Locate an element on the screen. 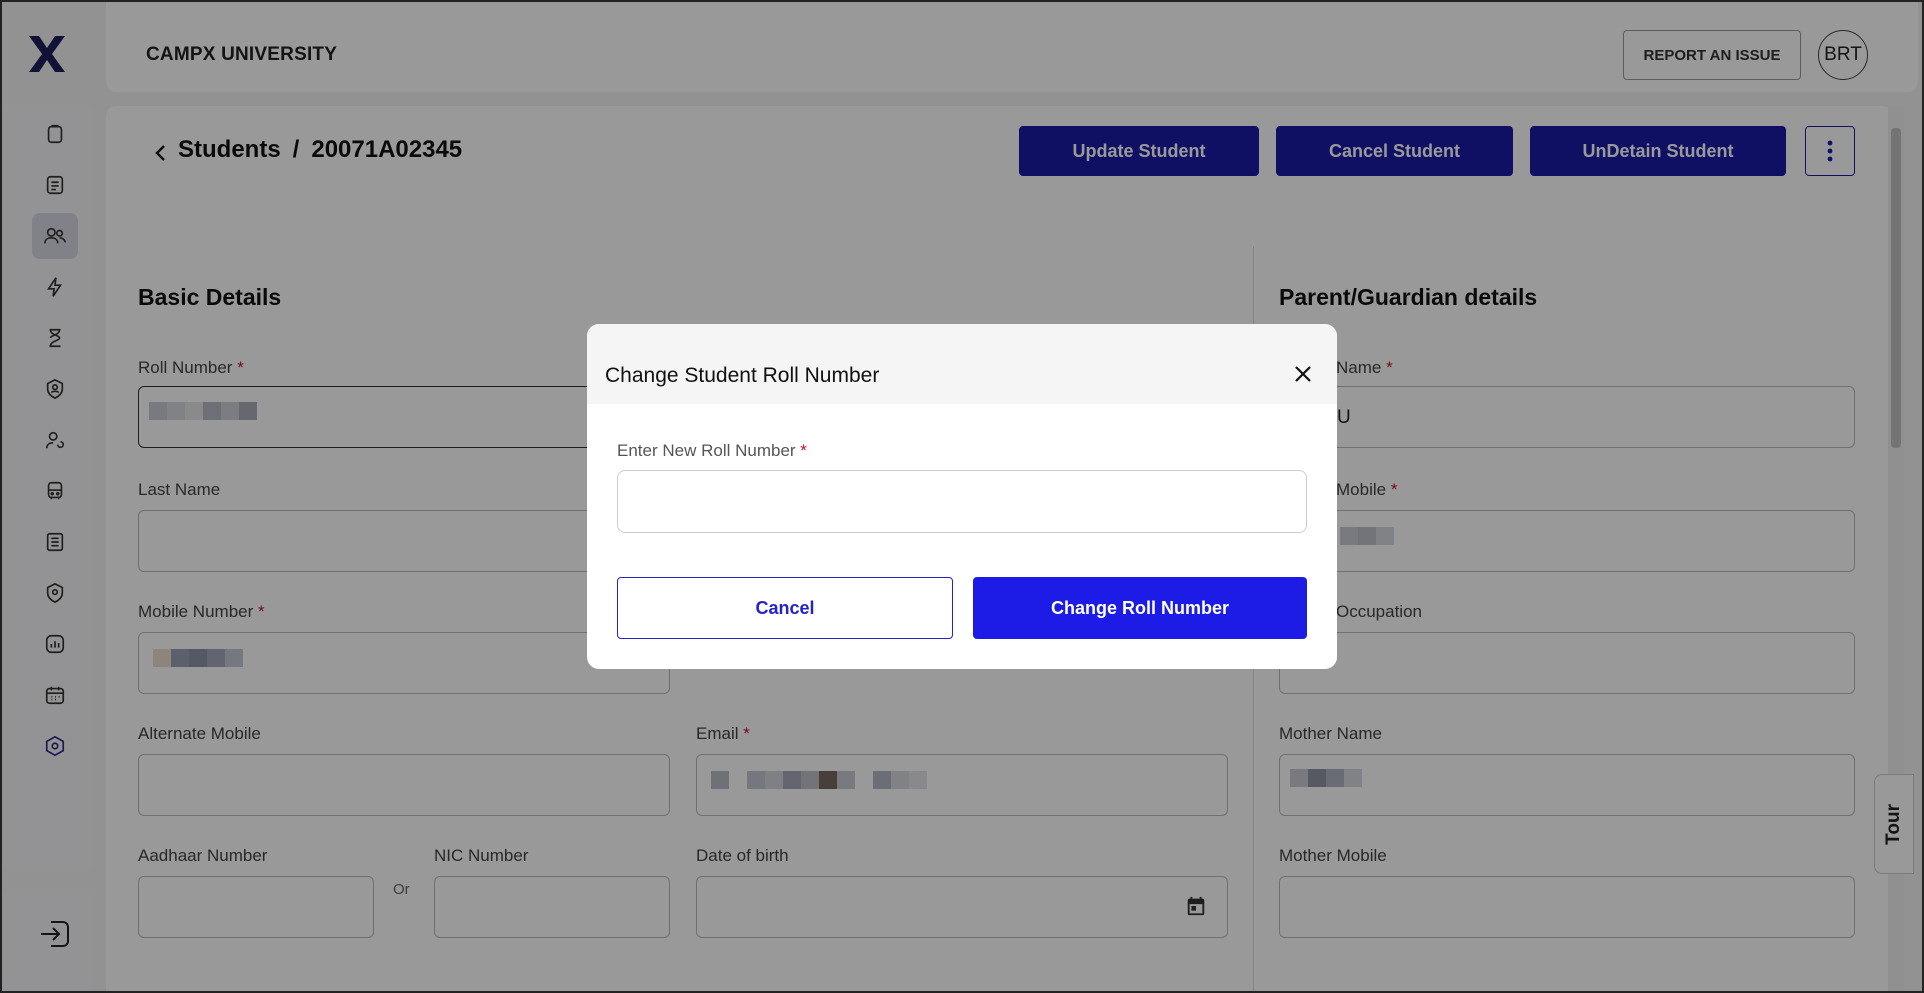  new-roll-number-input is located at coordinates (962, 501).